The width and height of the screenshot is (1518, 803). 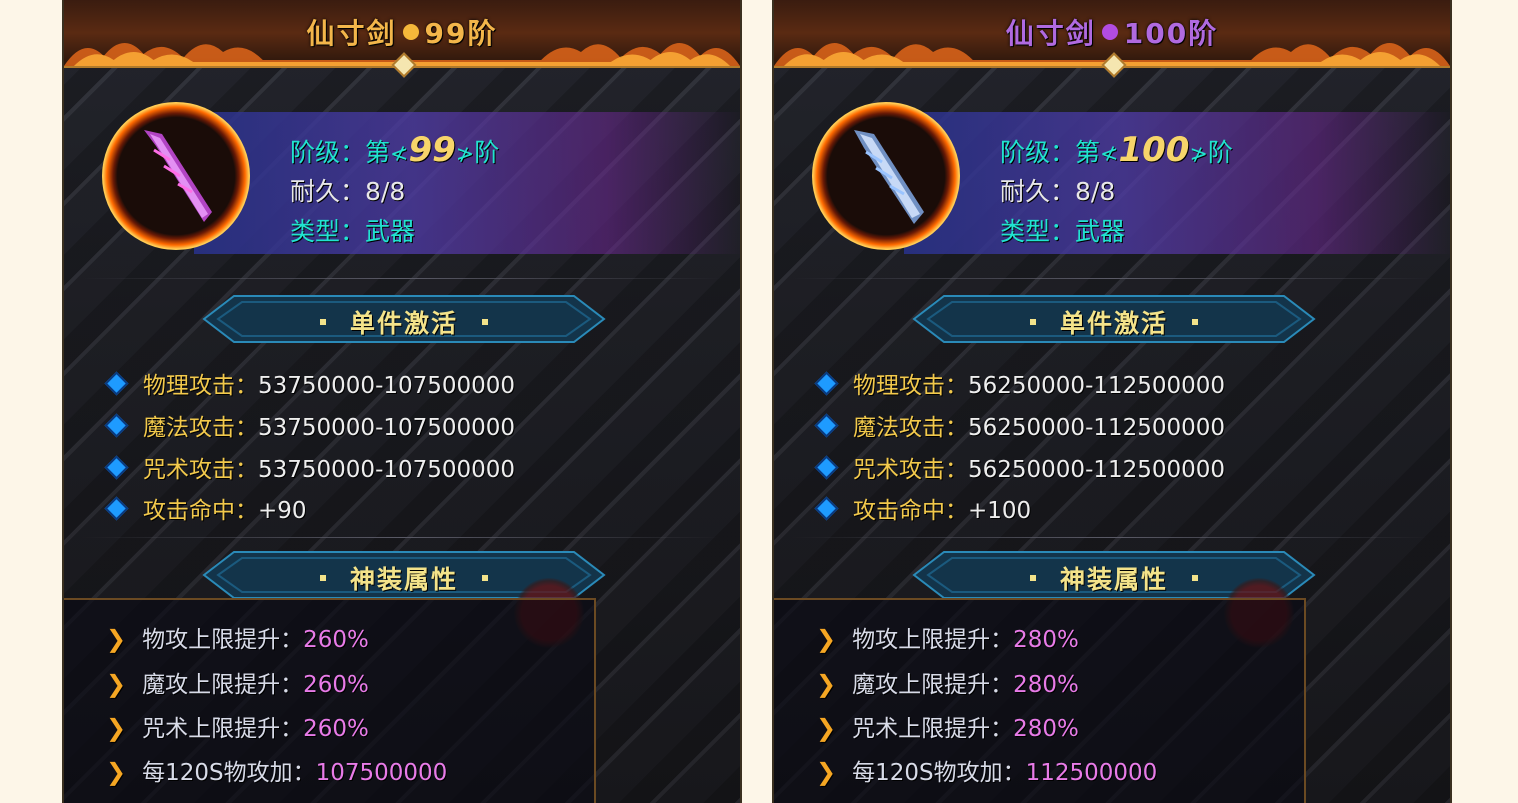 I want to click on stat-row: 物理攻击：56250000-112500000, so click(x=1020, y=383).